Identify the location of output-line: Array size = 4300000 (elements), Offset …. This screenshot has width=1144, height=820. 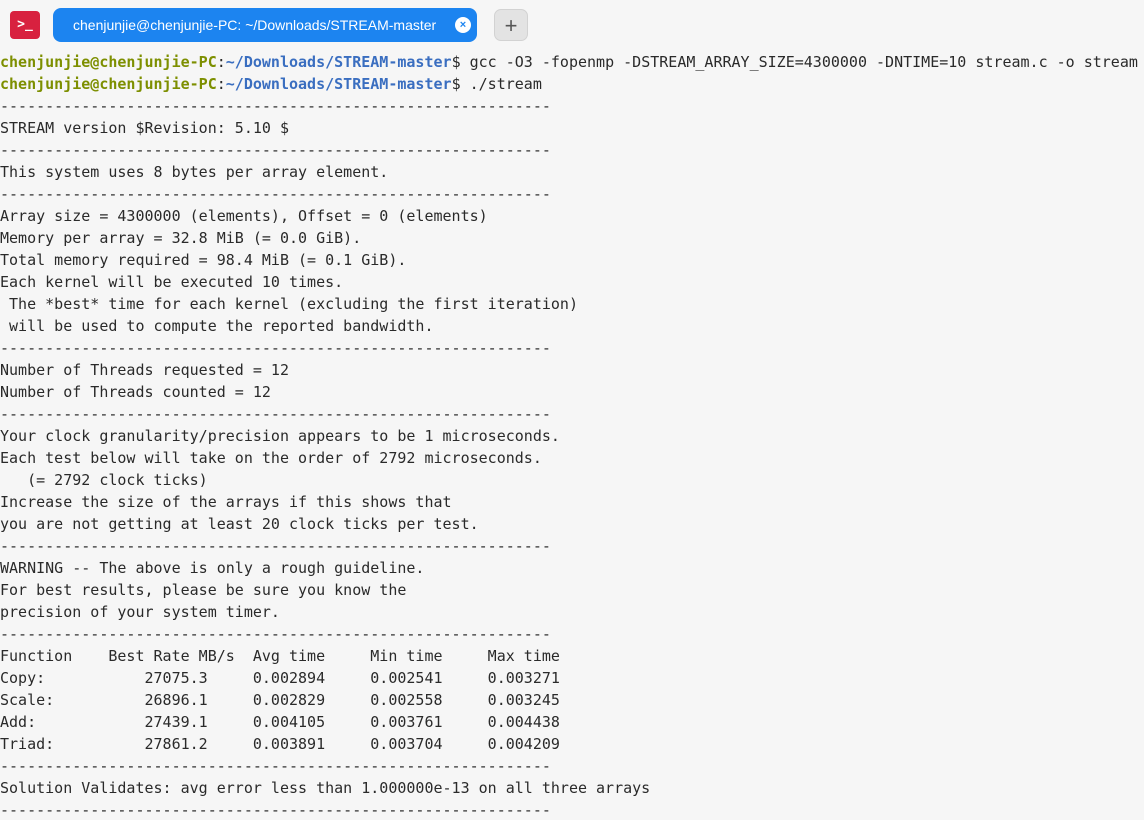
(244, 216).